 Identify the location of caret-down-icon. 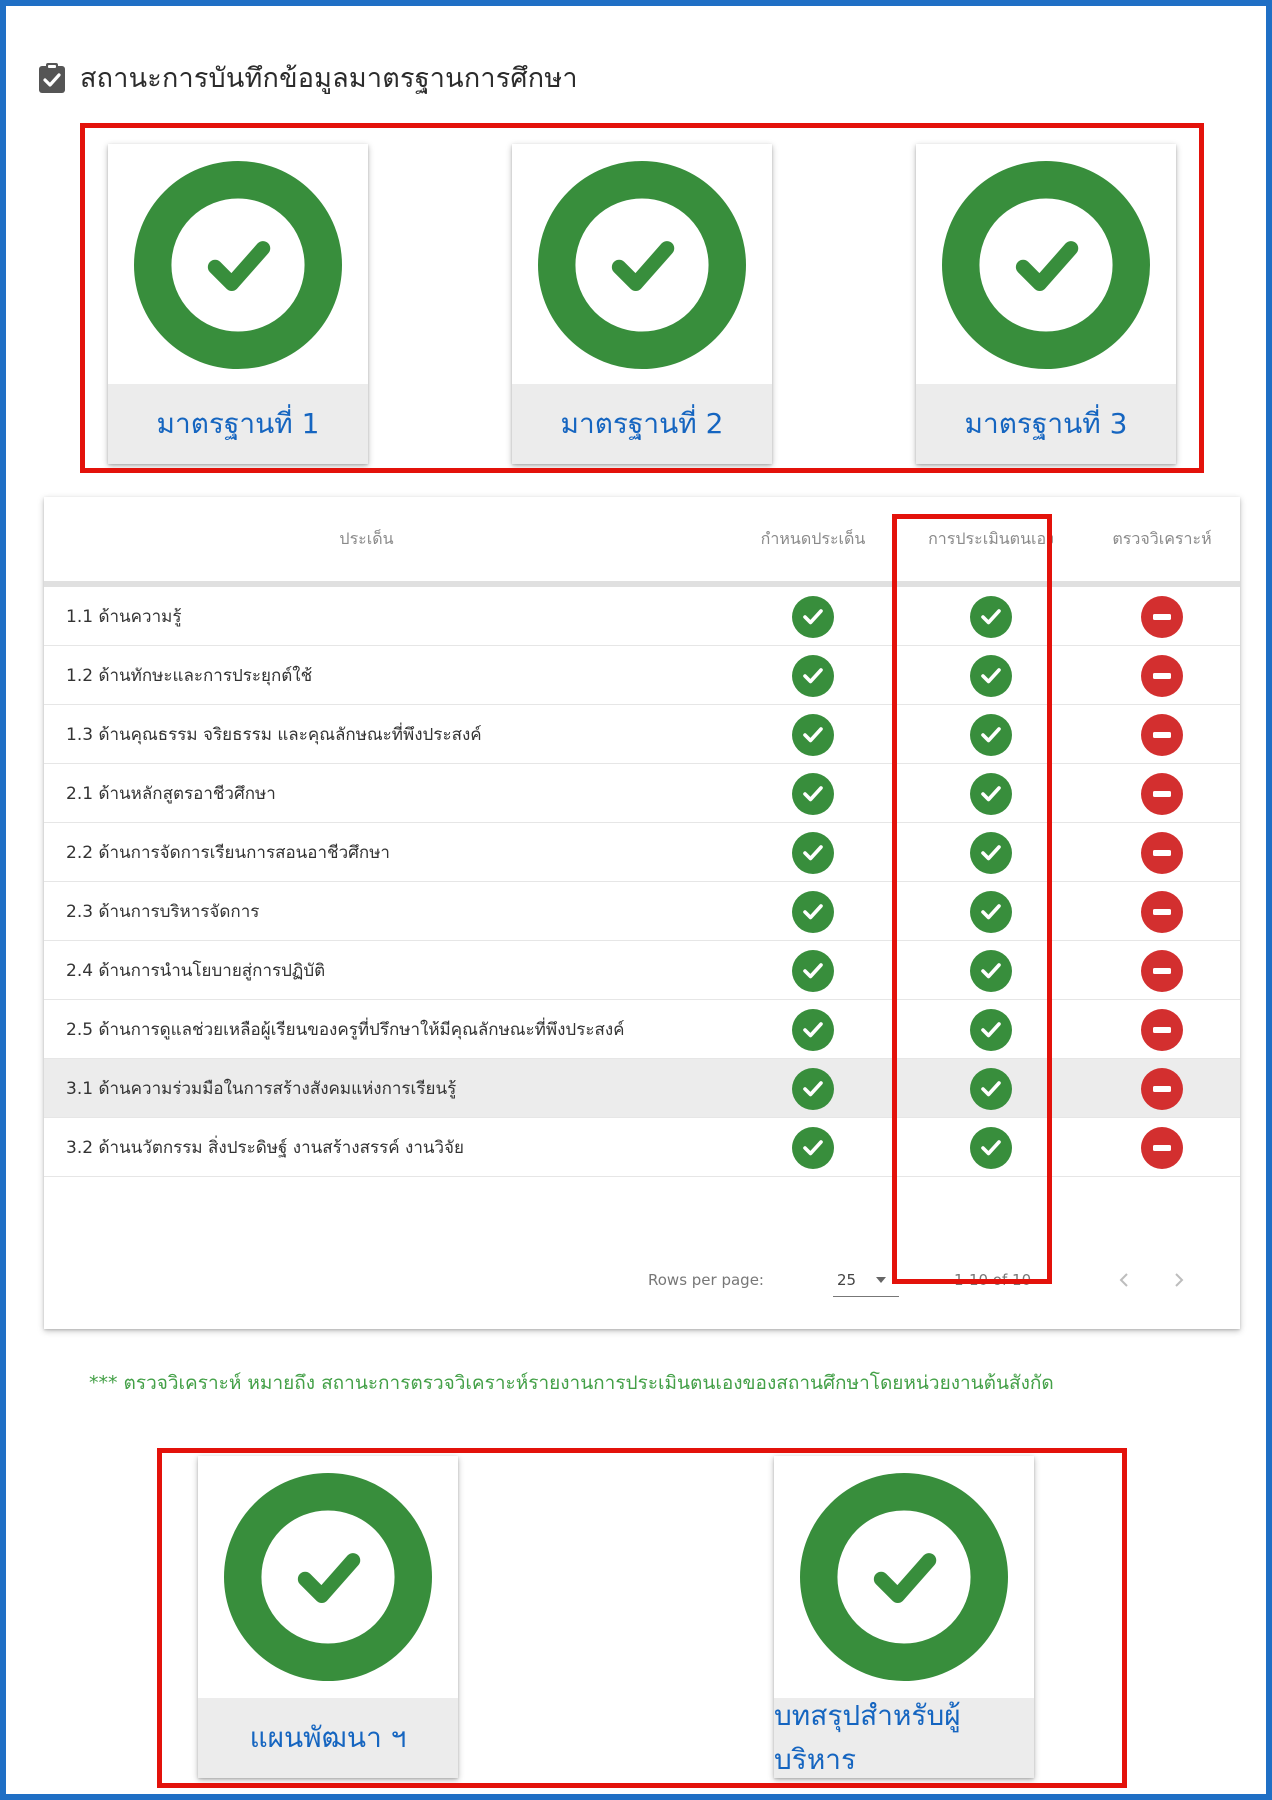
(881, 1280).